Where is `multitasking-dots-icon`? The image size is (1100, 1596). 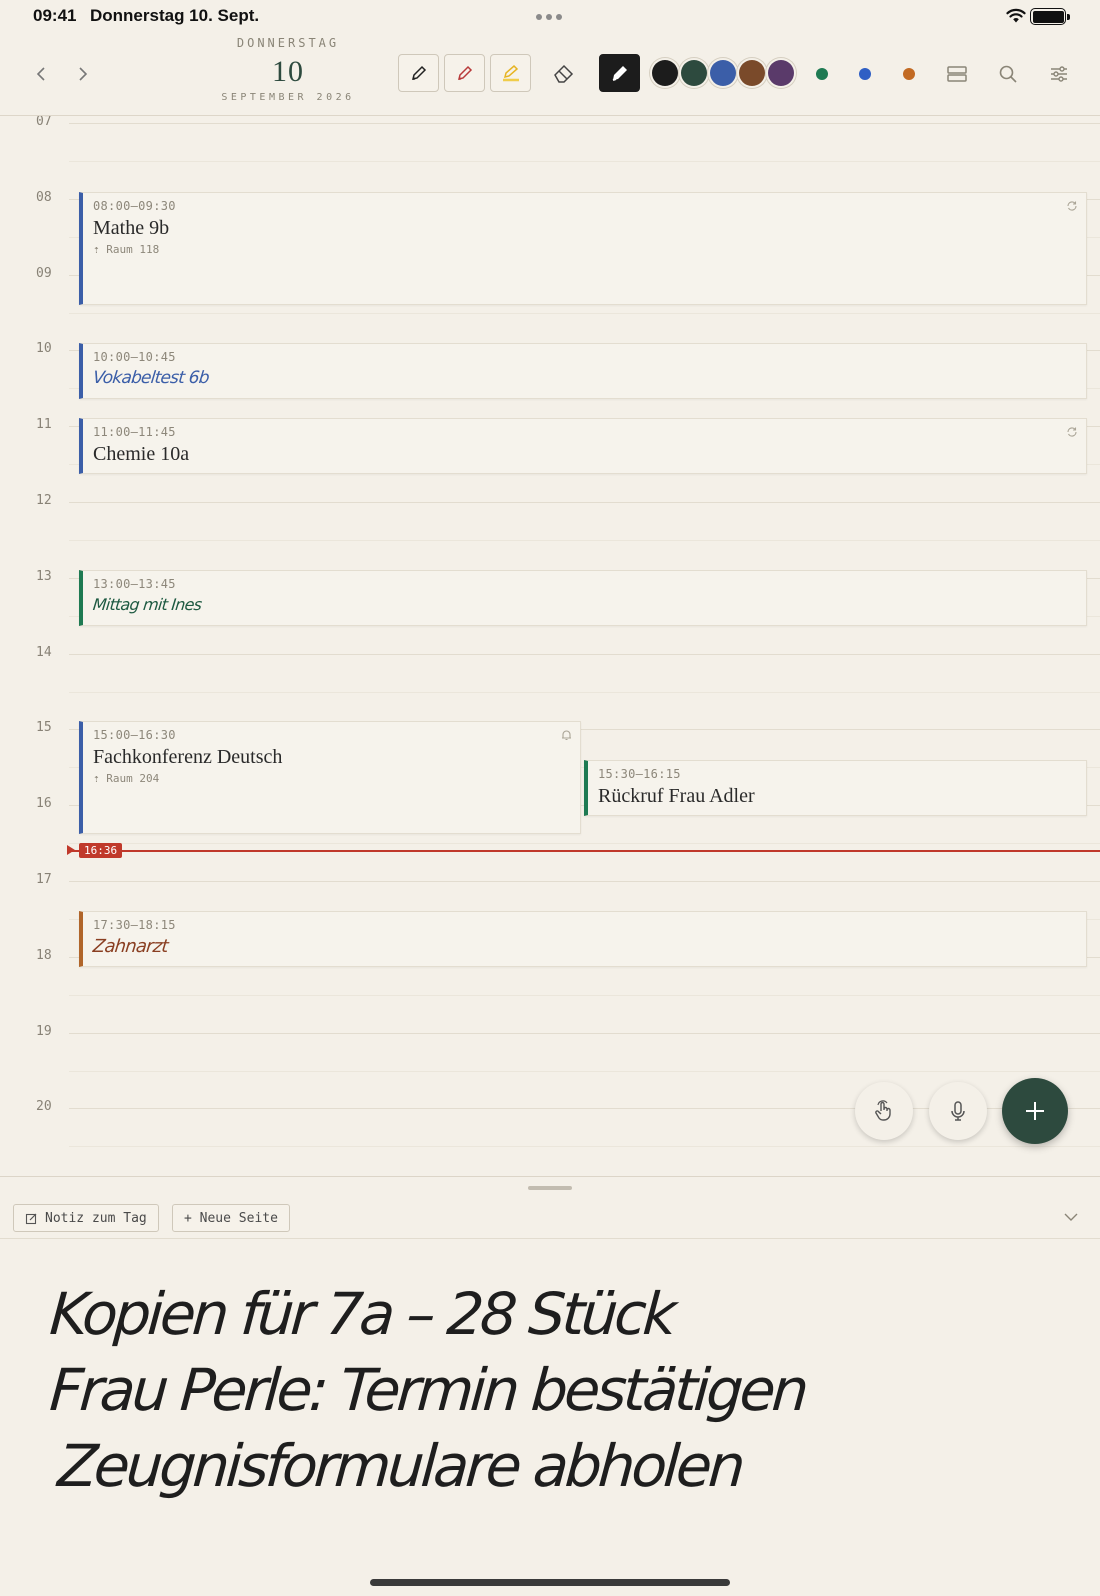 multitasking-dots-icon is located at coordinates (549, 17).